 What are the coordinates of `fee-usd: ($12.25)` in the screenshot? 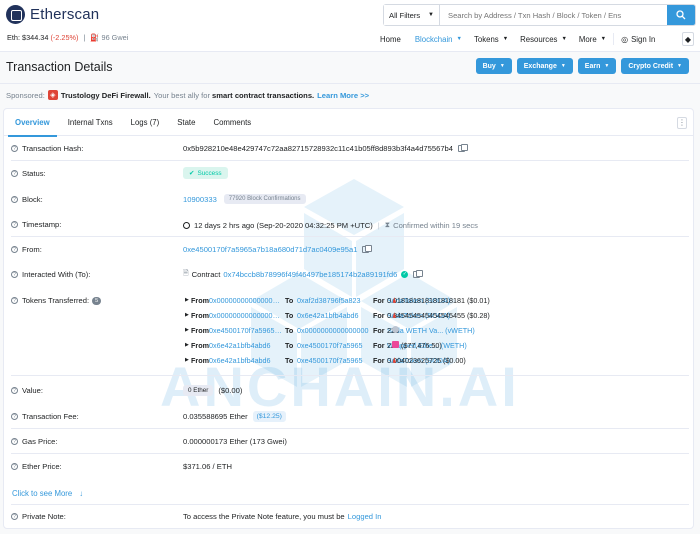 It's located at (269, 416).